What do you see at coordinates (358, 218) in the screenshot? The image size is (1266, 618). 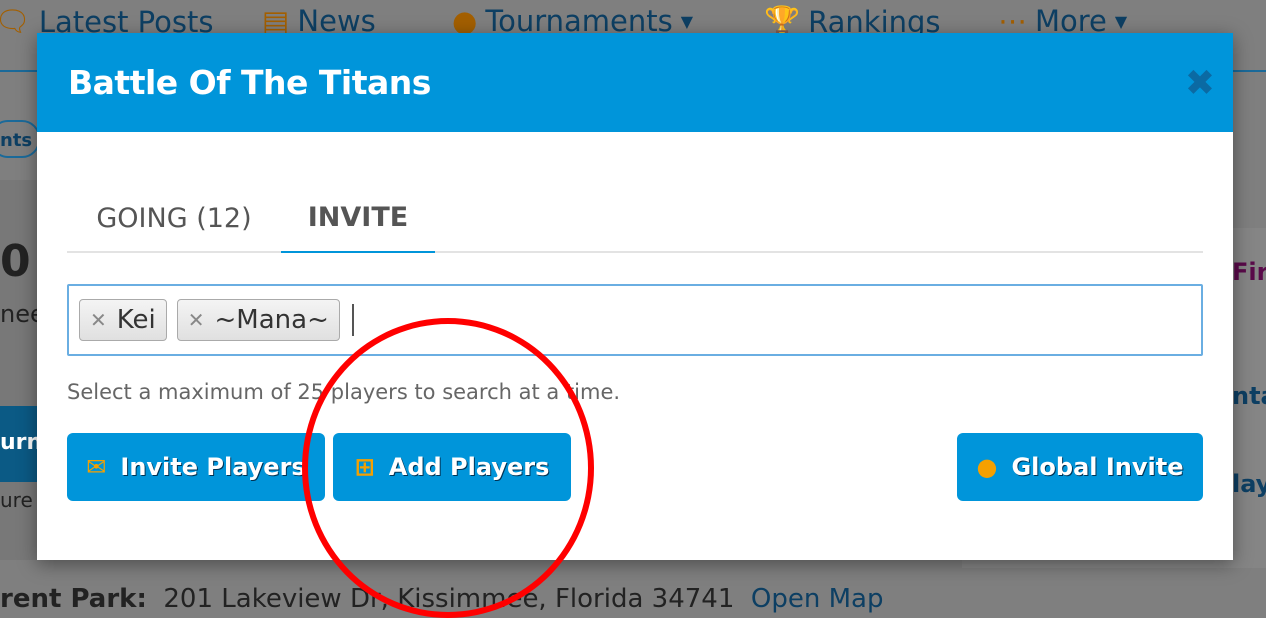 I see `tab-invite: INVITE` at bounding box center [358, 218].